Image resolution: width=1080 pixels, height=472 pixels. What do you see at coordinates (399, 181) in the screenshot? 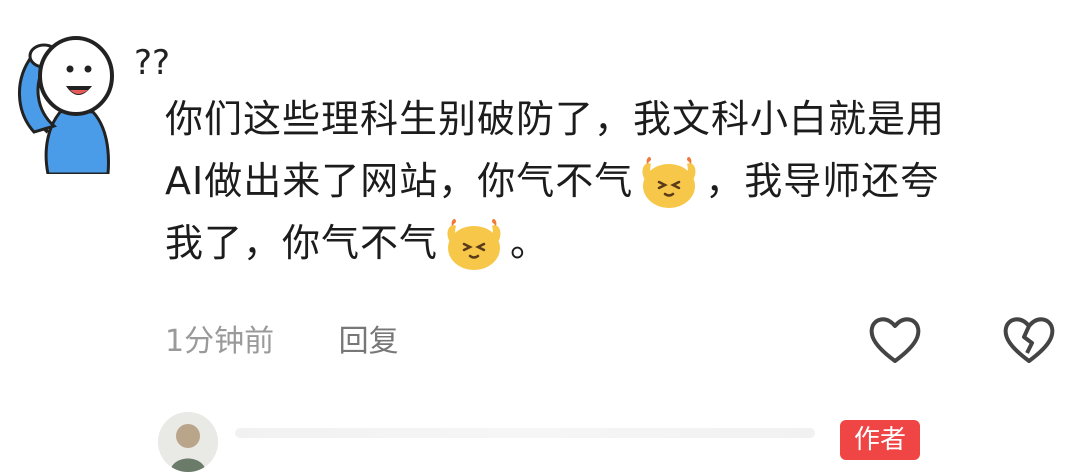
I see `comment-line-2-text: AI做出来了网站，你气不气` at bounding box center [399, 181].